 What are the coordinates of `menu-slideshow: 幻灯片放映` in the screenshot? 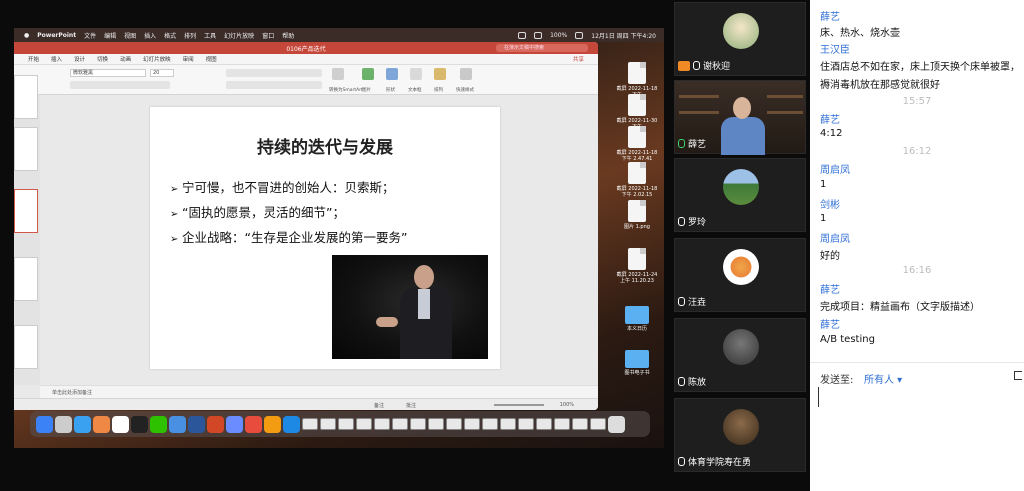 It's located at (239, 35).